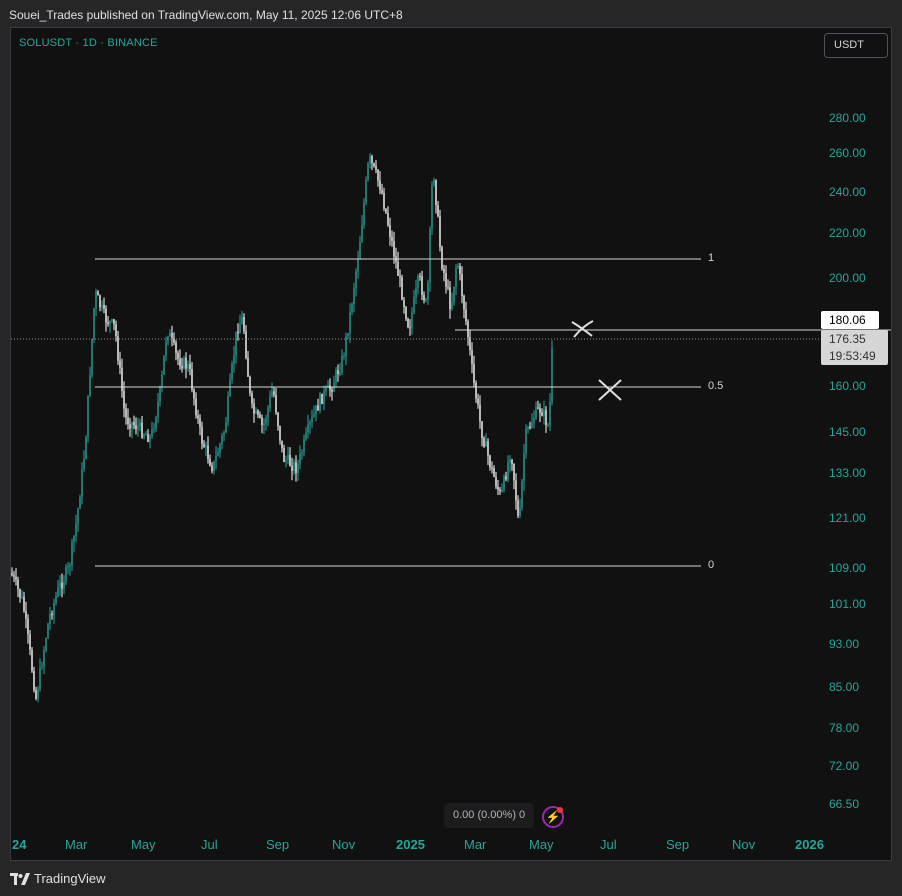 This screenshot has width=902, height=896. Describe the element at coordinates (711, 565) in the screenshot. I see `fib-label-0: 0` at that location.